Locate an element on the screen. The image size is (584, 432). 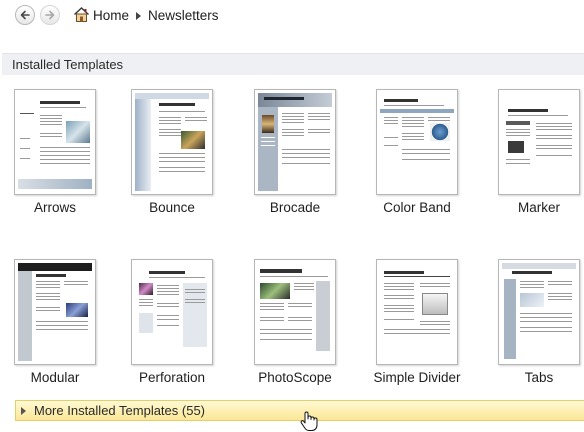
breadcrumb-home: Home is located at coordinates (111, 15).